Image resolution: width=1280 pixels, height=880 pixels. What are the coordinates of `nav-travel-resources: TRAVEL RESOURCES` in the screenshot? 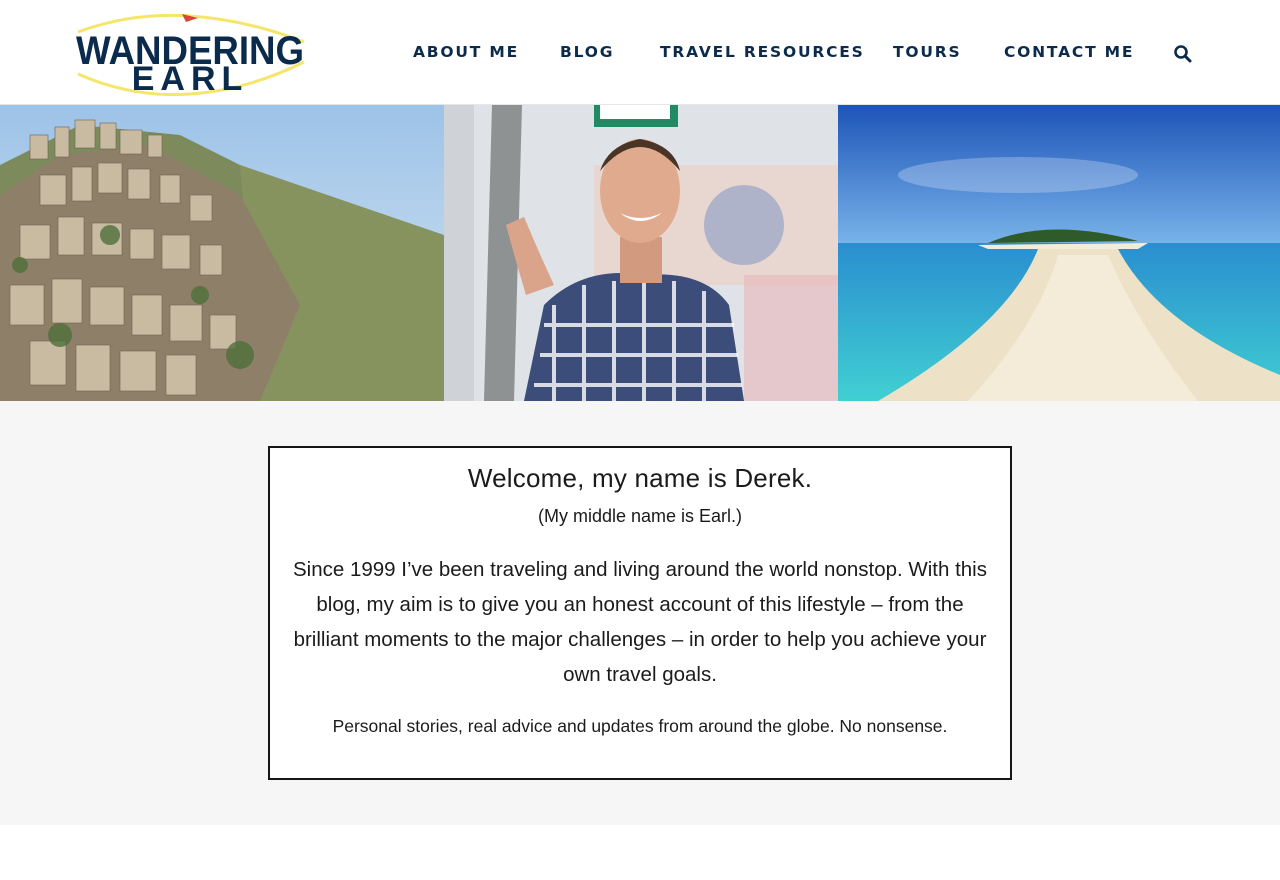 It's located at (762, 52).